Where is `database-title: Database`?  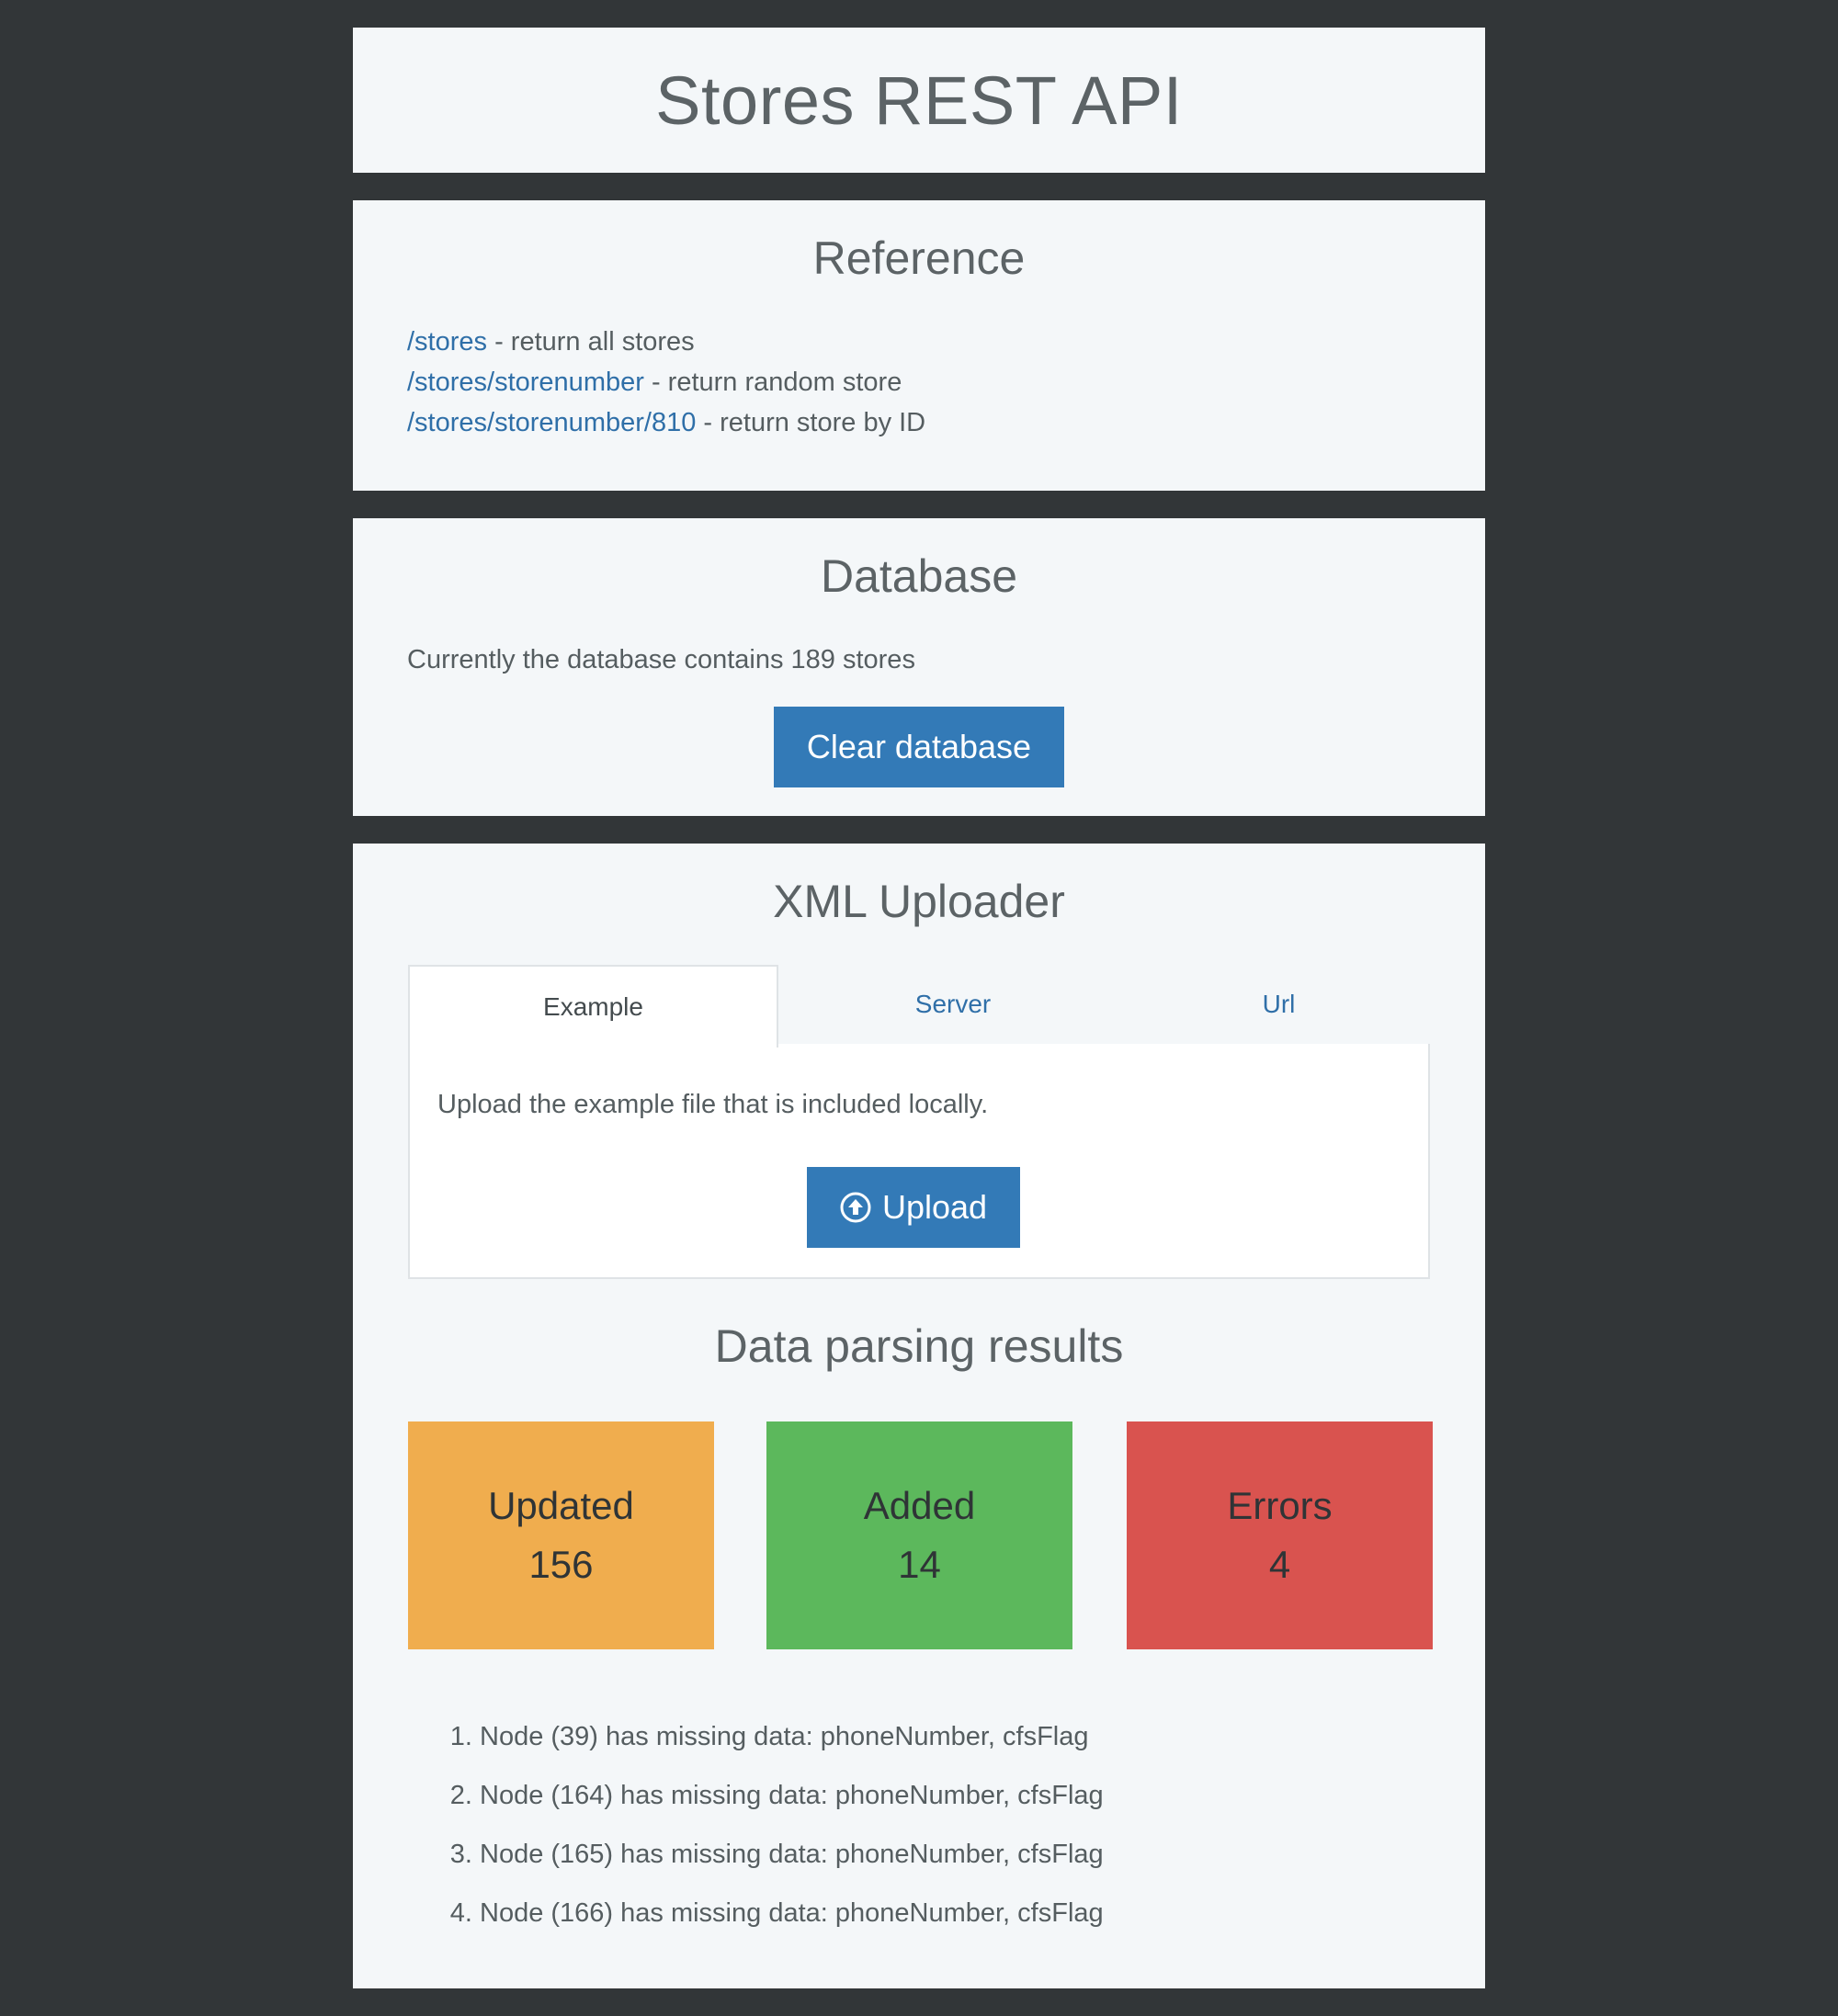
database-title: Database is located at coordinates (919, 576).